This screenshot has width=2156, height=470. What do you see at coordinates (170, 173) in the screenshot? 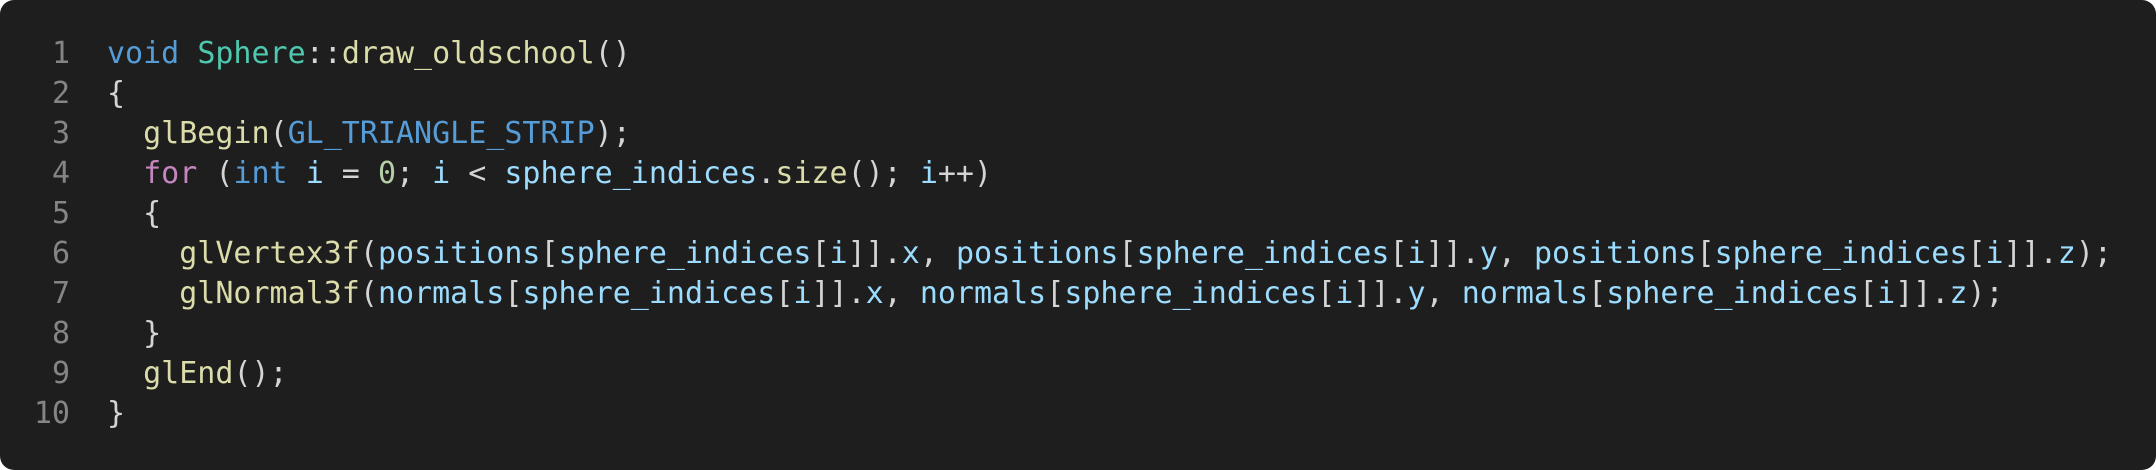
I see `code-token-control: for` at bounding box center [170, 173].